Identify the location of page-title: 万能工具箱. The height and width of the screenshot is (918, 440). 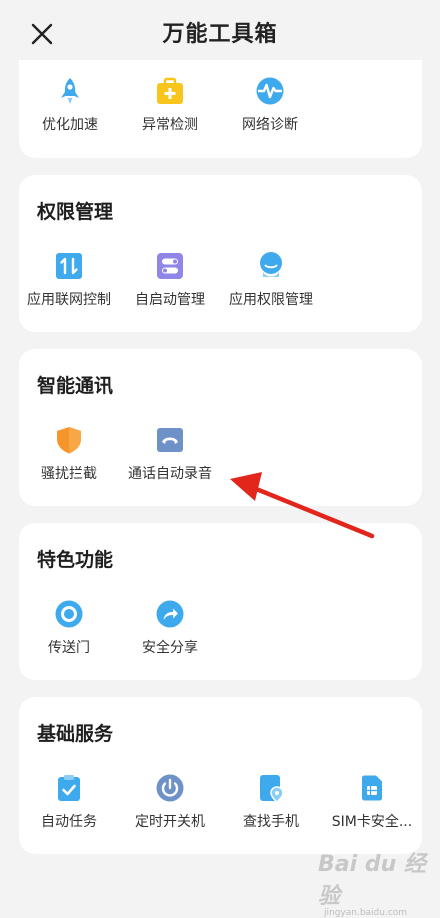
(220, 34).